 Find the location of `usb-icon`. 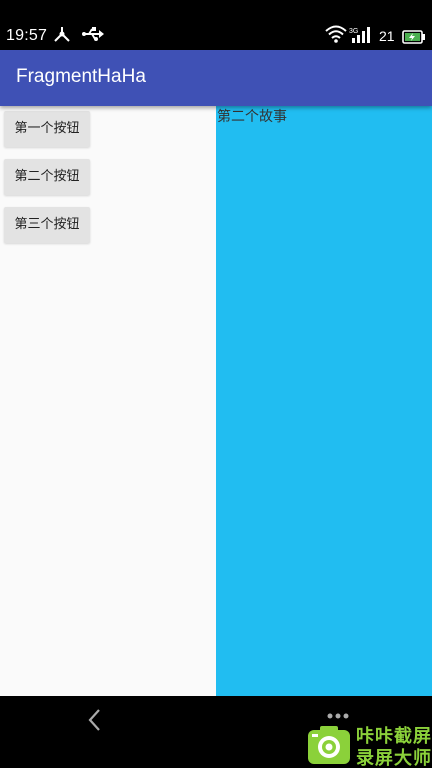

usb-icon is located at coordinates (62, 34).